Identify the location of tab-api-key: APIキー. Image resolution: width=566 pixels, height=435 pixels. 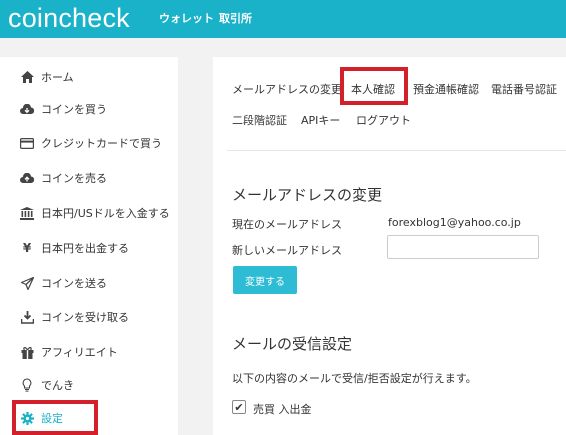
(320, 120).